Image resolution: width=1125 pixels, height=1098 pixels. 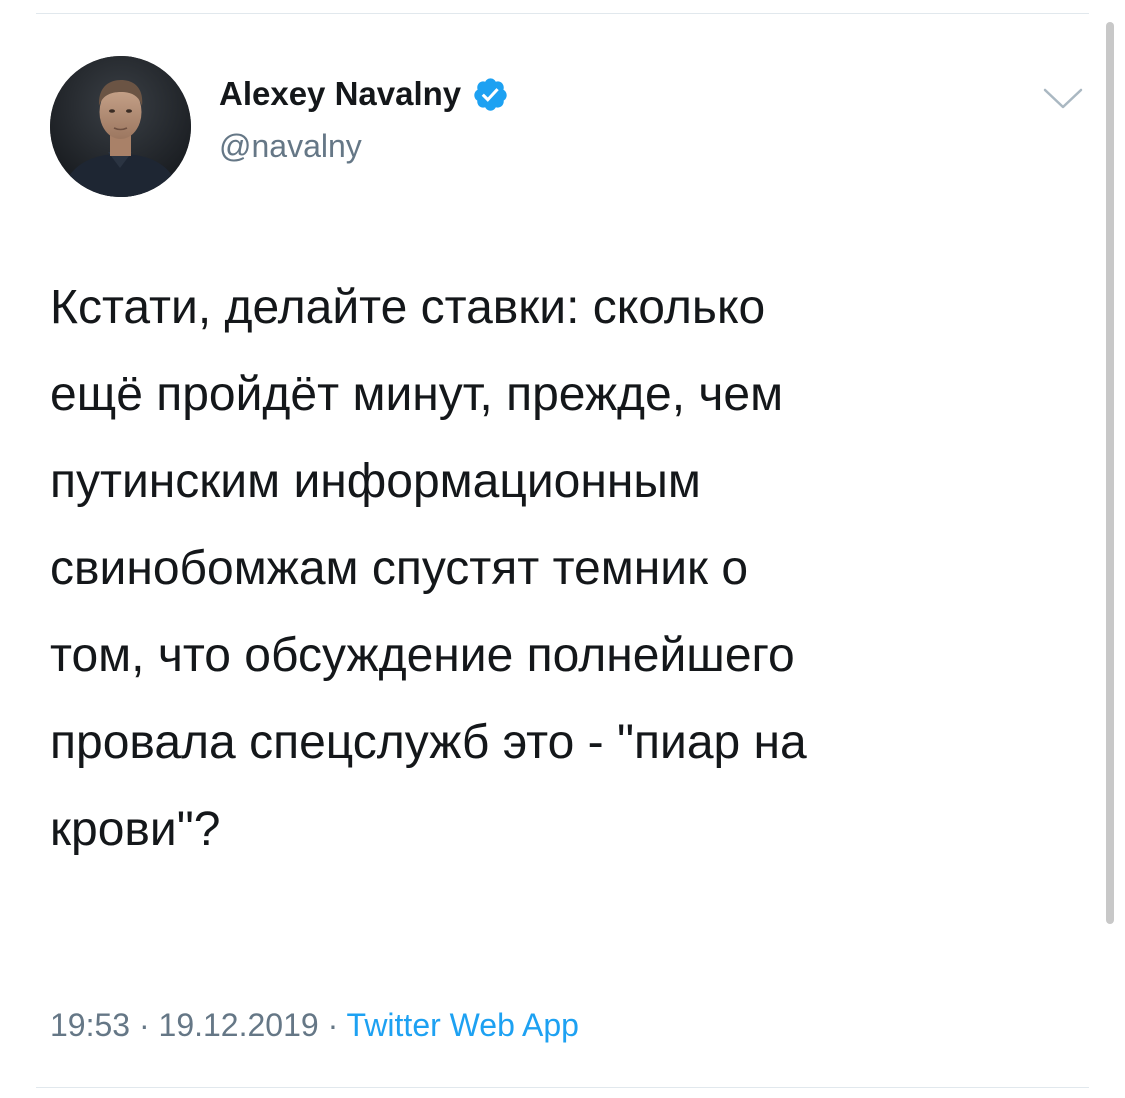 I want to click on avatar, so click(x=120, y=126).